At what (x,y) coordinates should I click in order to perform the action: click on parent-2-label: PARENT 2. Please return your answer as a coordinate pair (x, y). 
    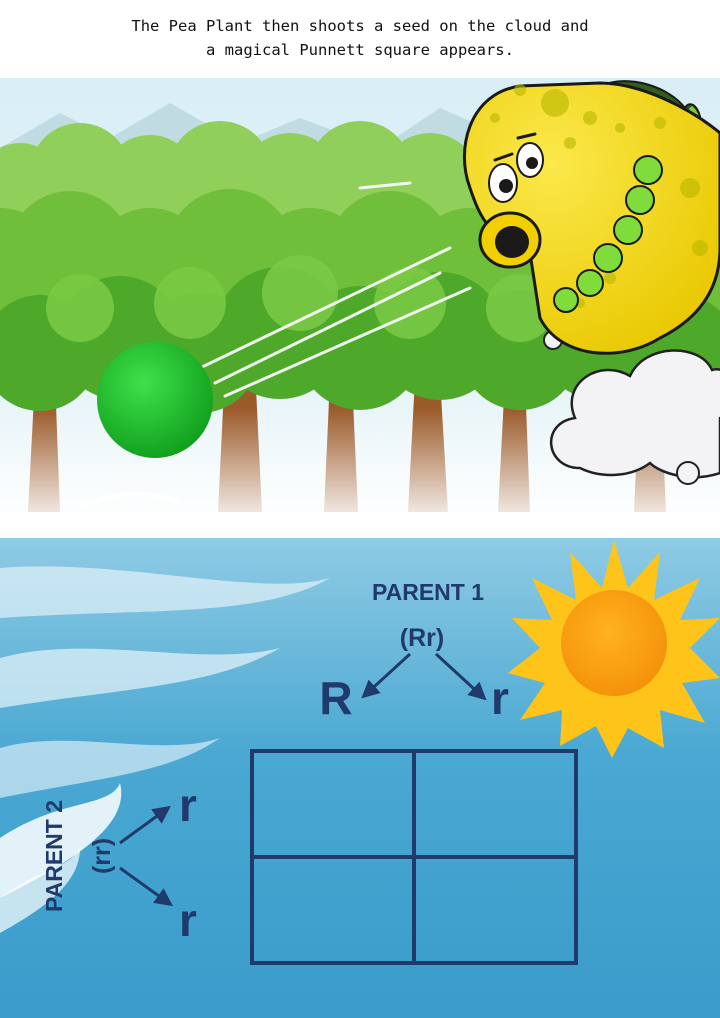
    Looking at the image, I should click on (54, 856).